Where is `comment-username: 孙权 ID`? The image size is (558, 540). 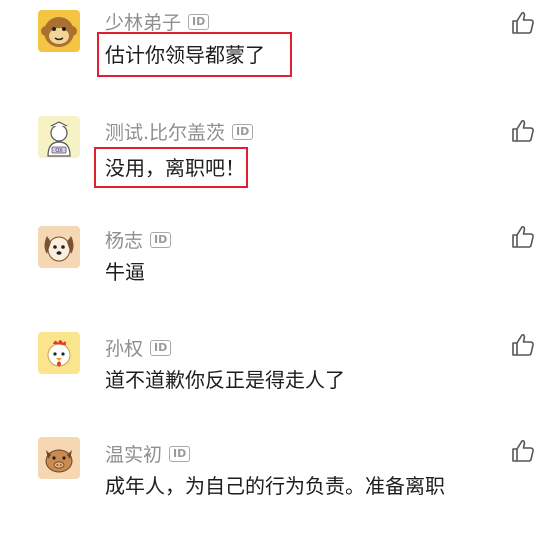 comment-username: 孙权 ID is located at coordinates (138, 347).